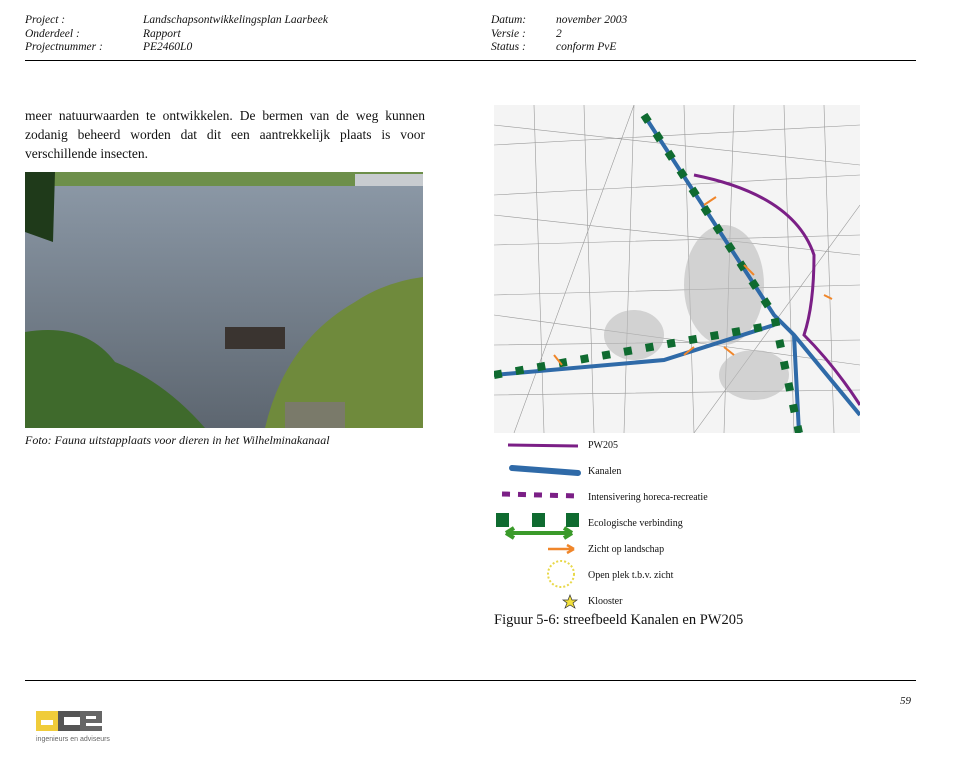 This screenshot has width=980, height=760. I want to click on ecologische-arrow-symbol, so click(539, 533).